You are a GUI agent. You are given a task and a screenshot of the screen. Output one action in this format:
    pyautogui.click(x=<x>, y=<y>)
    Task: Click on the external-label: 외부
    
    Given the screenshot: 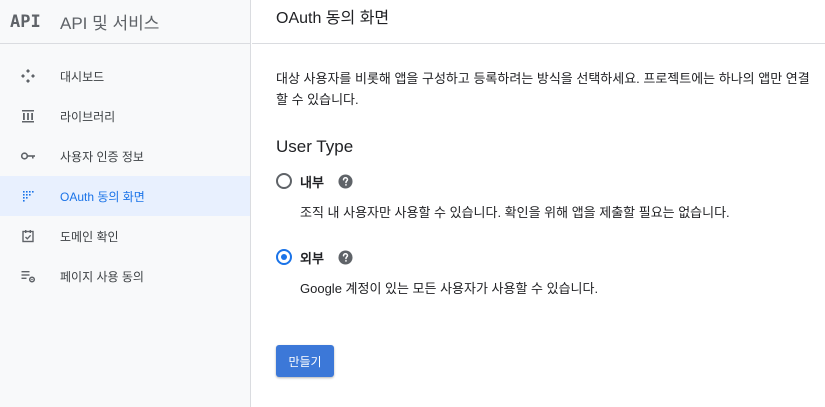 What is the action you would take?
    pyautogui.click(x=312, y=257)
    